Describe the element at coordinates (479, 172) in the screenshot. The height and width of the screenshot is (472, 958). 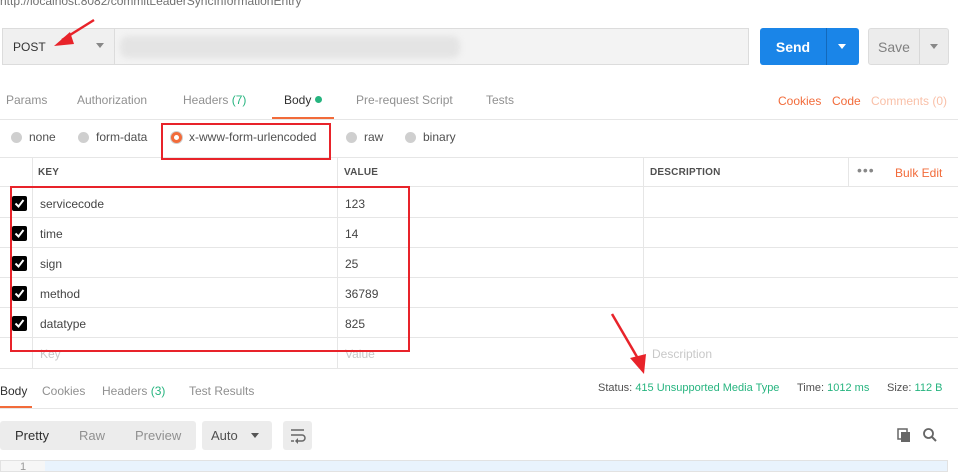
I see `params-table-header` at that location.